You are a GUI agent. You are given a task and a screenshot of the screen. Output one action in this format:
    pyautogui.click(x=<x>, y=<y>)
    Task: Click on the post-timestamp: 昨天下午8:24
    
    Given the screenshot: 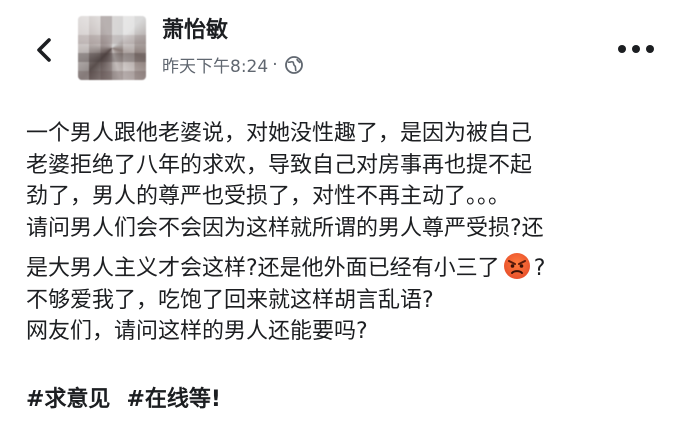 What is the action you would take?
    pyautogui.click(x=215, y=64)
    